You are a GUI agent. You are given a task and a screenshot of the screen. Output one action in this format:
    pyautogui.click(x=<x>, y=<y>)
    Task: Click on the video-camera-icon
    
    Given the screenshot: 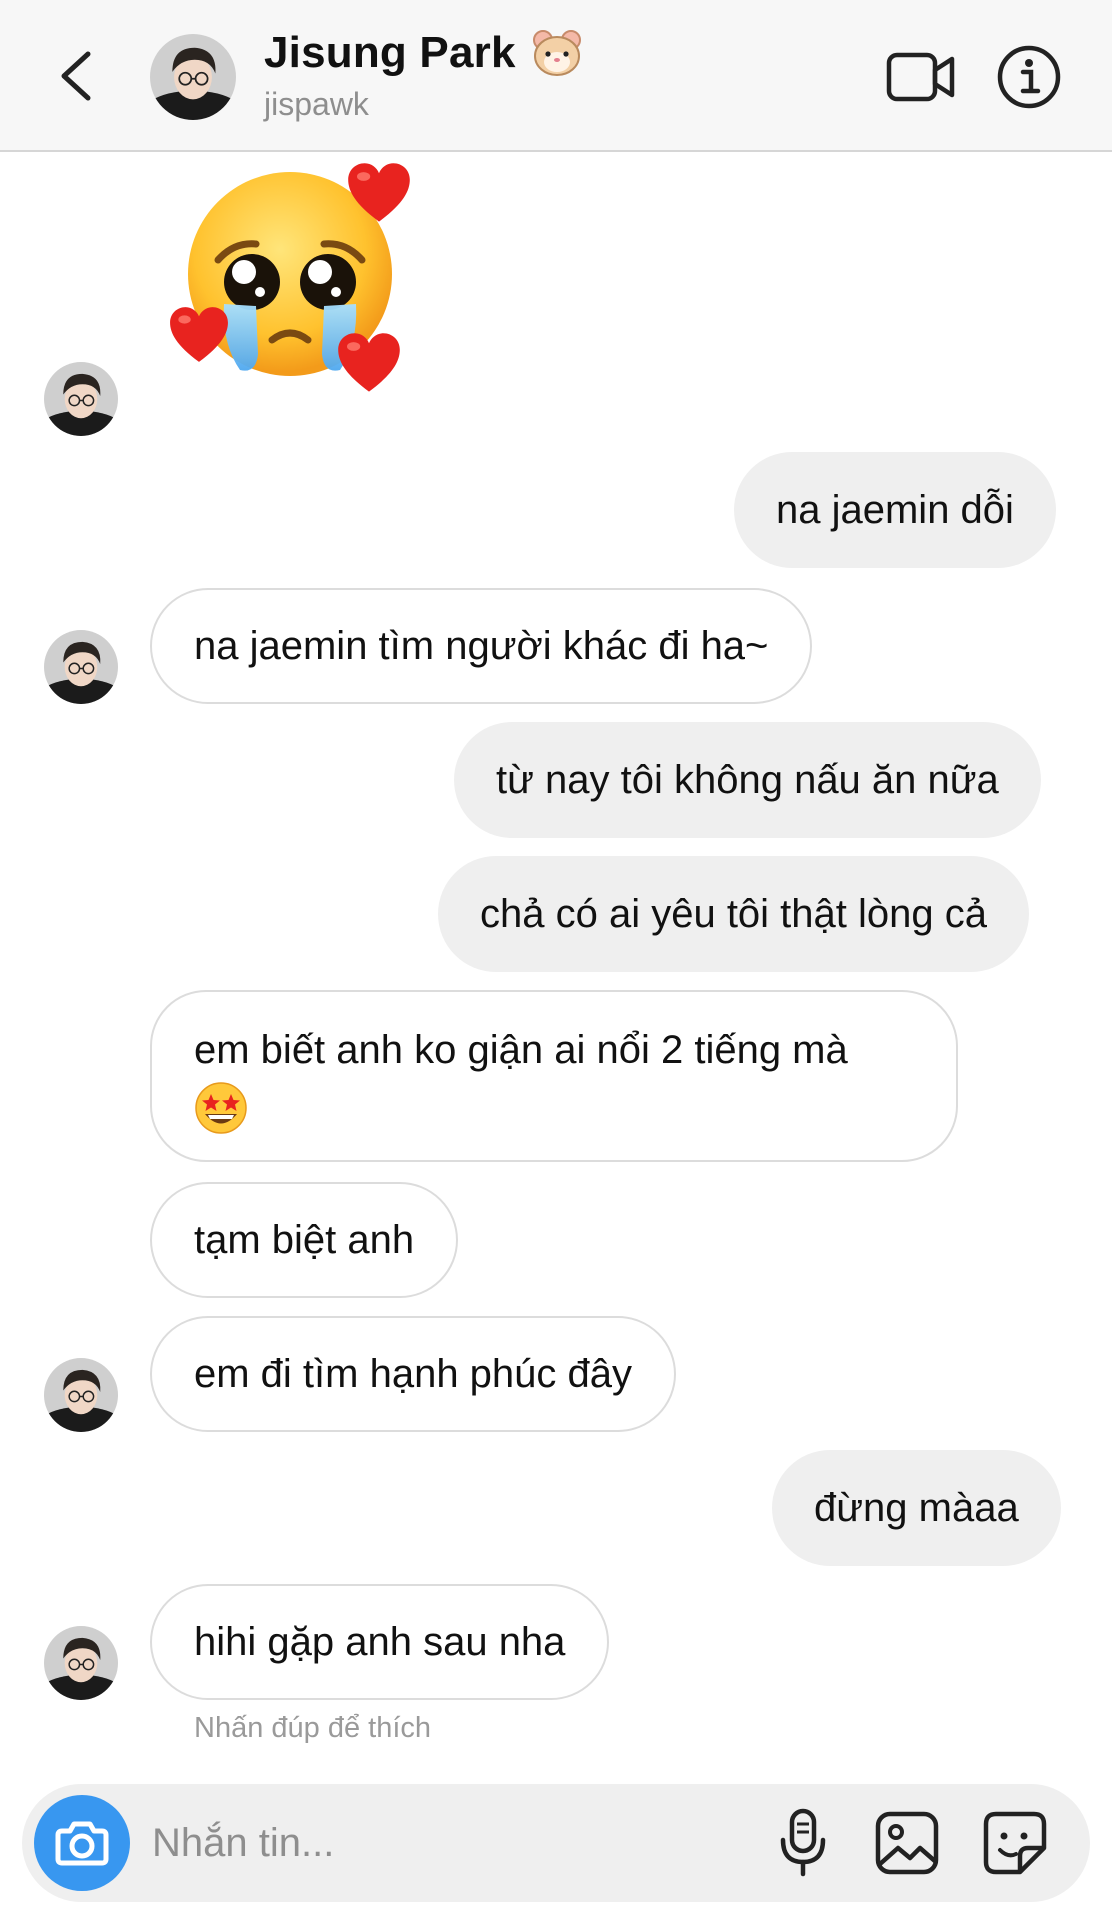 What is the action you would take?
    pyautogui.click(x=920, y=77)
    